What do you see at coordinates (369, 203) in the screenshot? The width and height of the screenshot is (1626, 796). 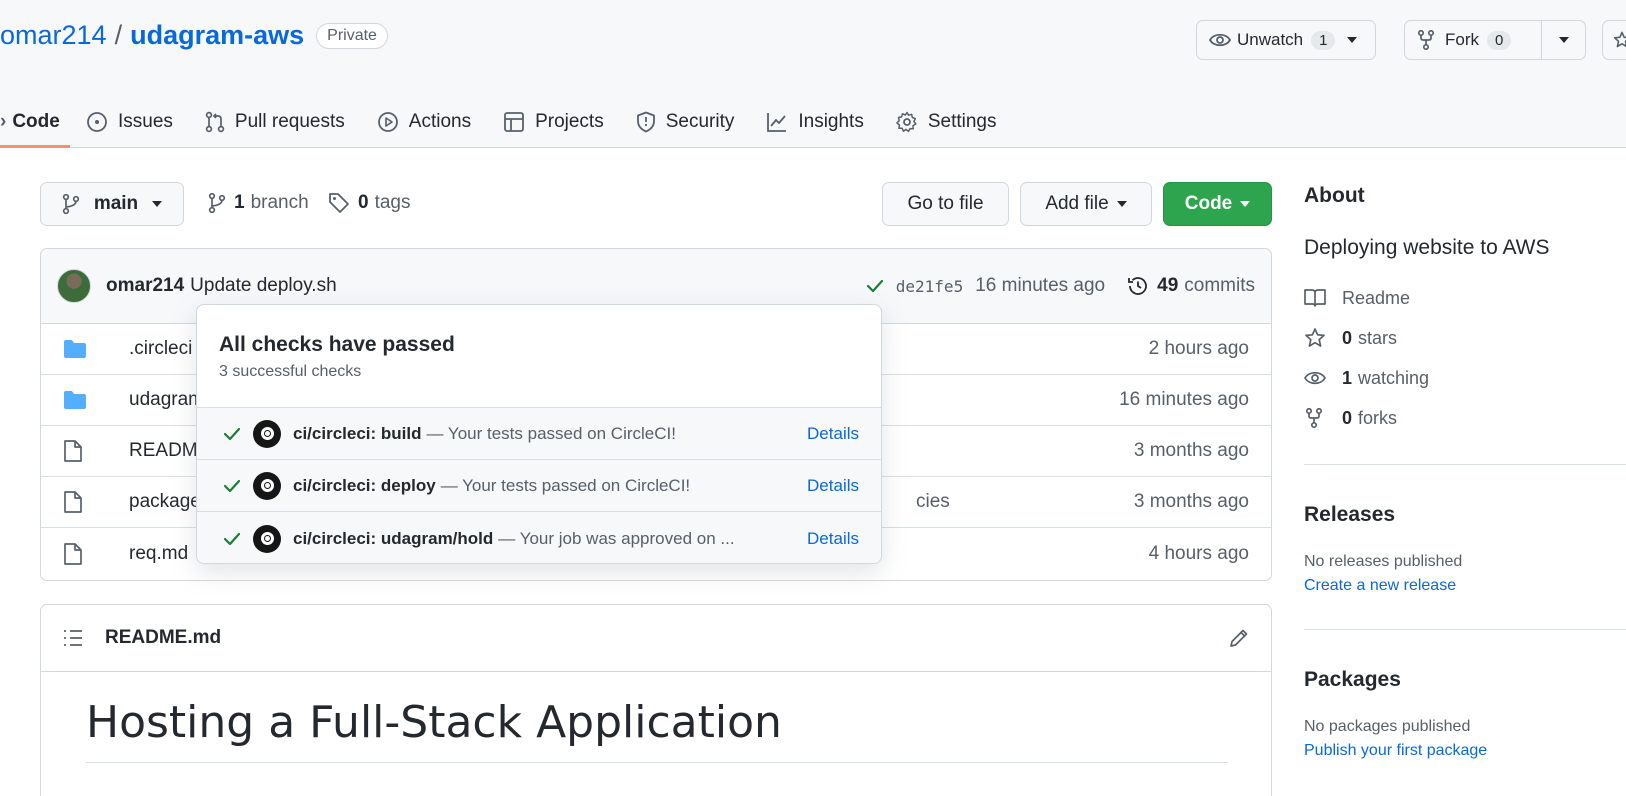 I see `tags-link: 0 tags` at bounding box center [369, 203].